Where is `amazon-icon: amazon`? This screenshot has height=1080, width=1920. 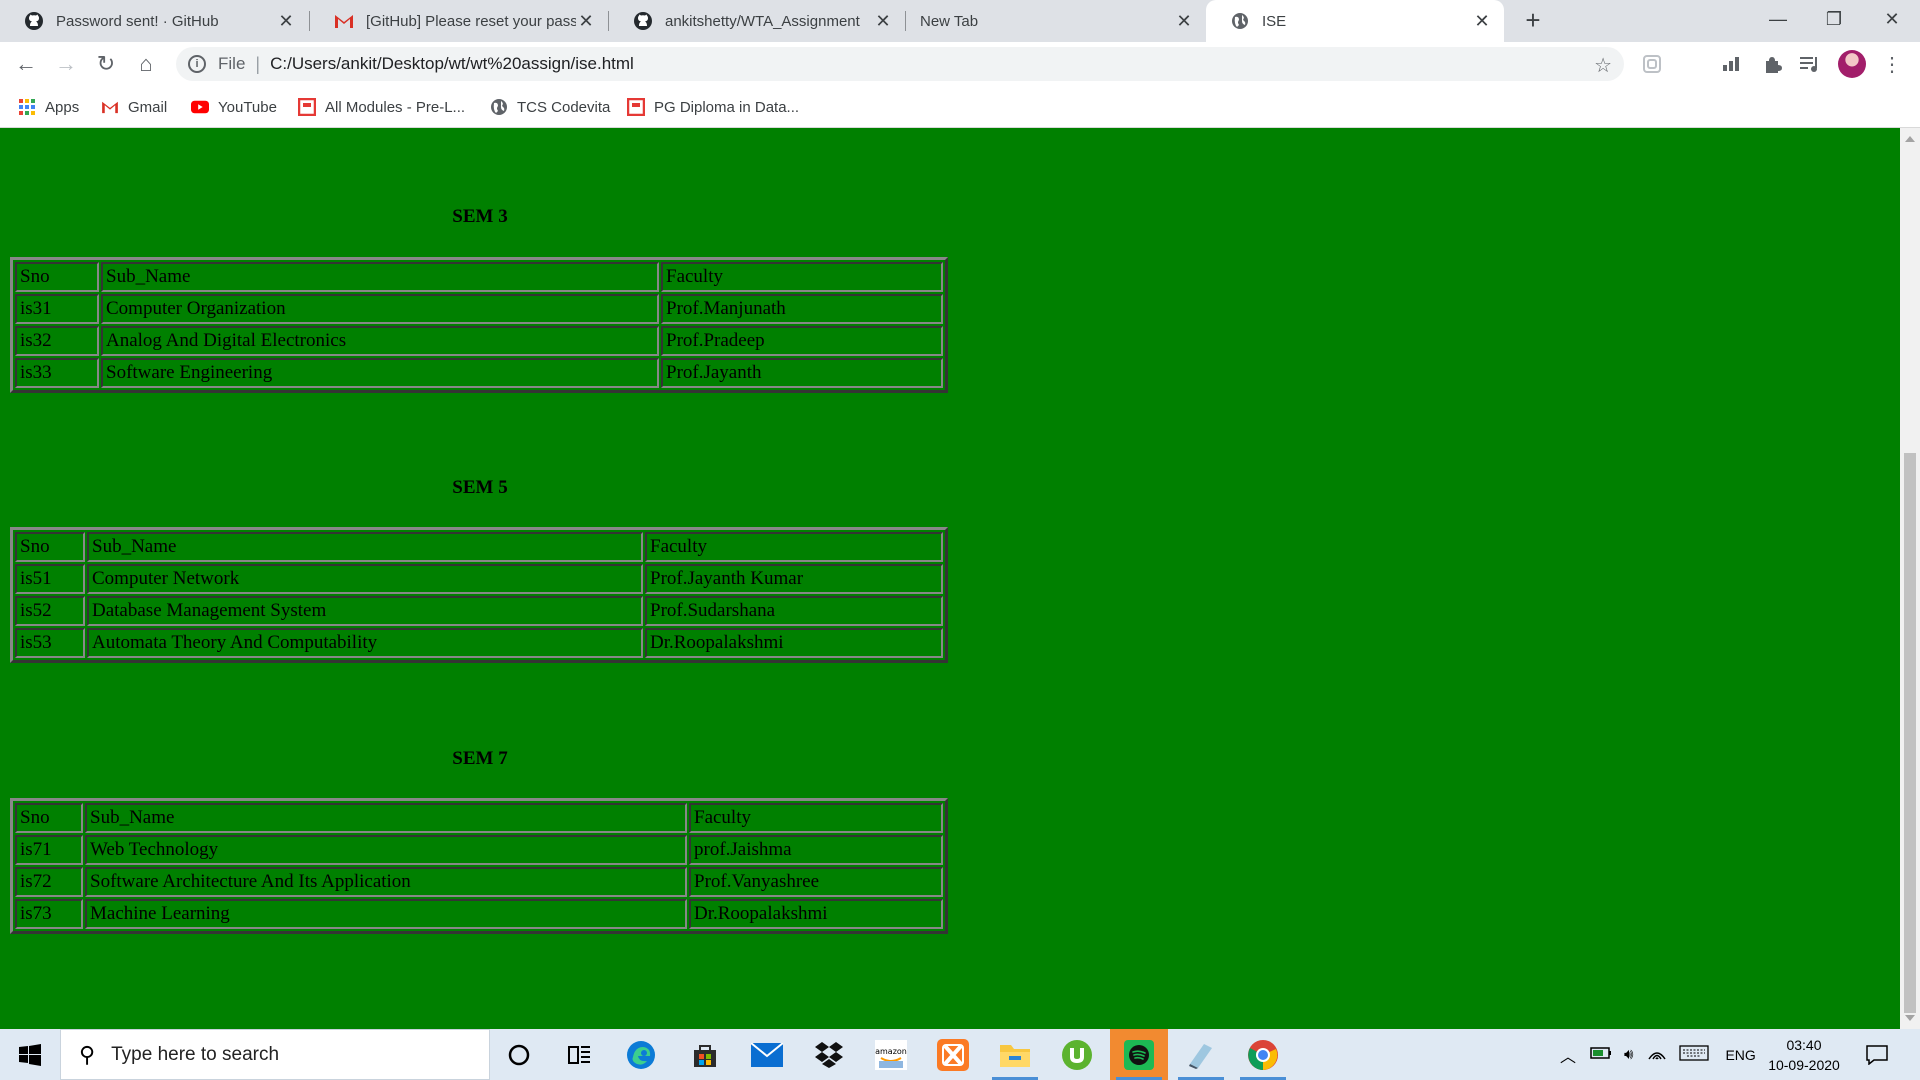
amazon-icon: amazon is located at coordinates (891, 1054).